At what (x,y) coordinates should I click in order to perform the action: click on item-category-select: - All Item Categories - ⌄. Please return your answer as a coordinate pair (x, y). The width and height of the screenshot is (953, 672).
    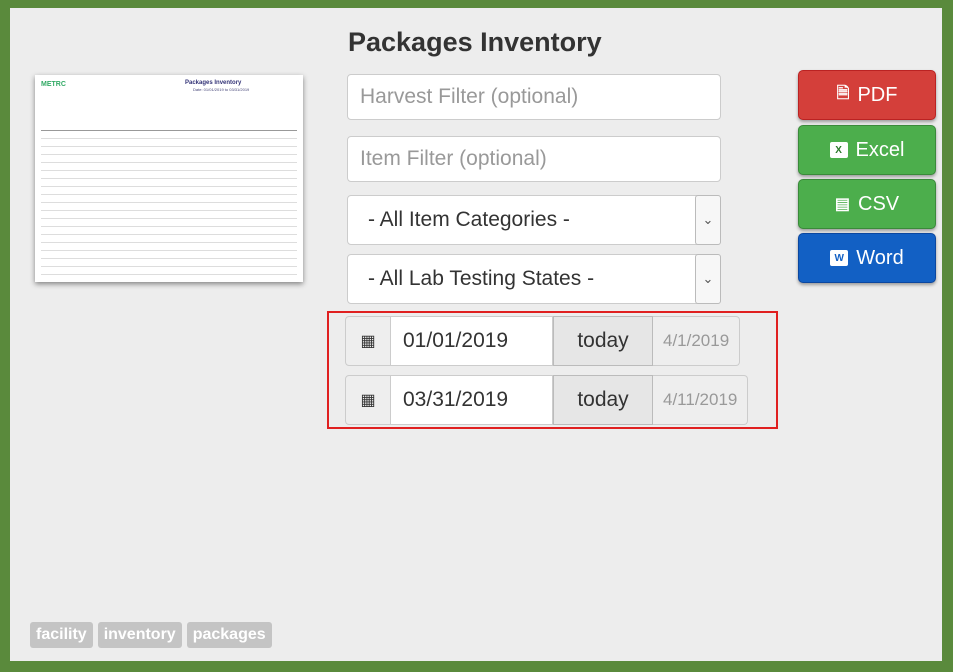
    Looking at the image, I should click on (534, 220).